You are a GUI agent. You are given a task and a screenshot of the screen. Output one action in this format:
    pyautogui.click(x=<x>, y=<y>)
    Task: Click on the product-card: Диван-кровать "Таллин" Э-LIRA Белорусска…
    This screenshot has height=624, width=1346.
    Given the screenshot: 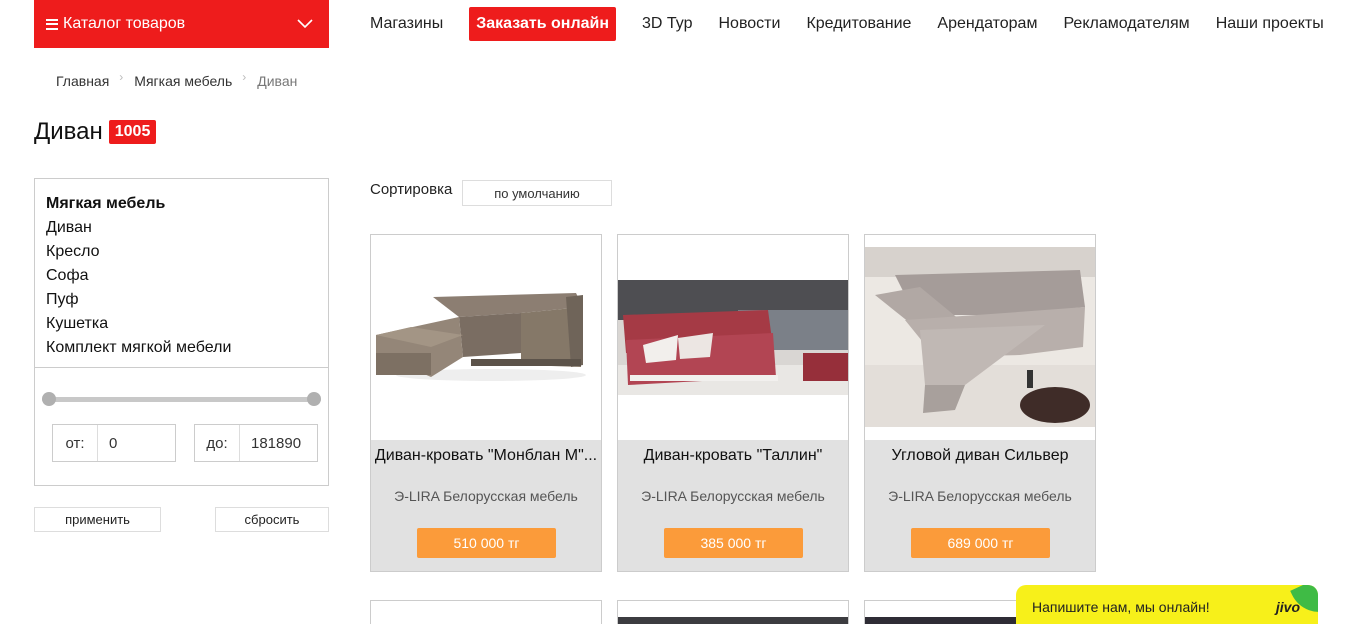 What is the action you would take?
    pyautogui.click(x=733, y=403)
    